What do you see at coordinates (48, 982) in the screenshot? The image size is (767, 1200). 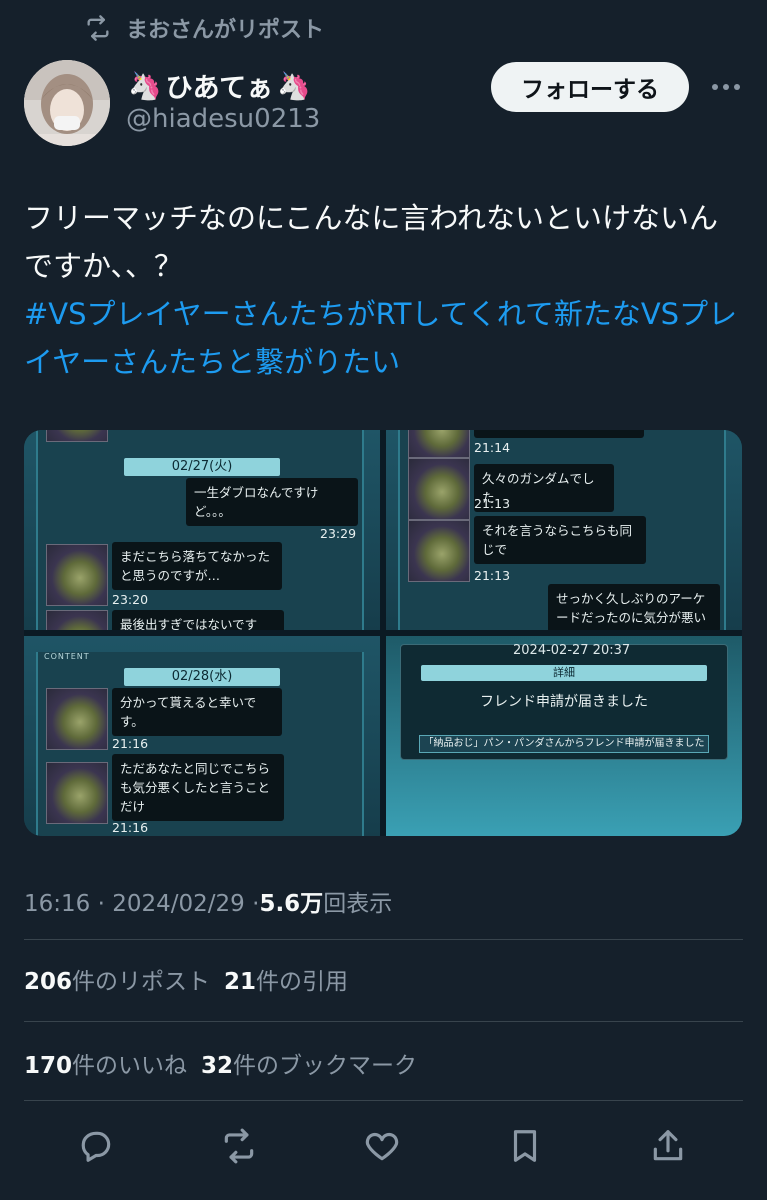 I see `reposts-count: 206` at bounding box center [48, 982].